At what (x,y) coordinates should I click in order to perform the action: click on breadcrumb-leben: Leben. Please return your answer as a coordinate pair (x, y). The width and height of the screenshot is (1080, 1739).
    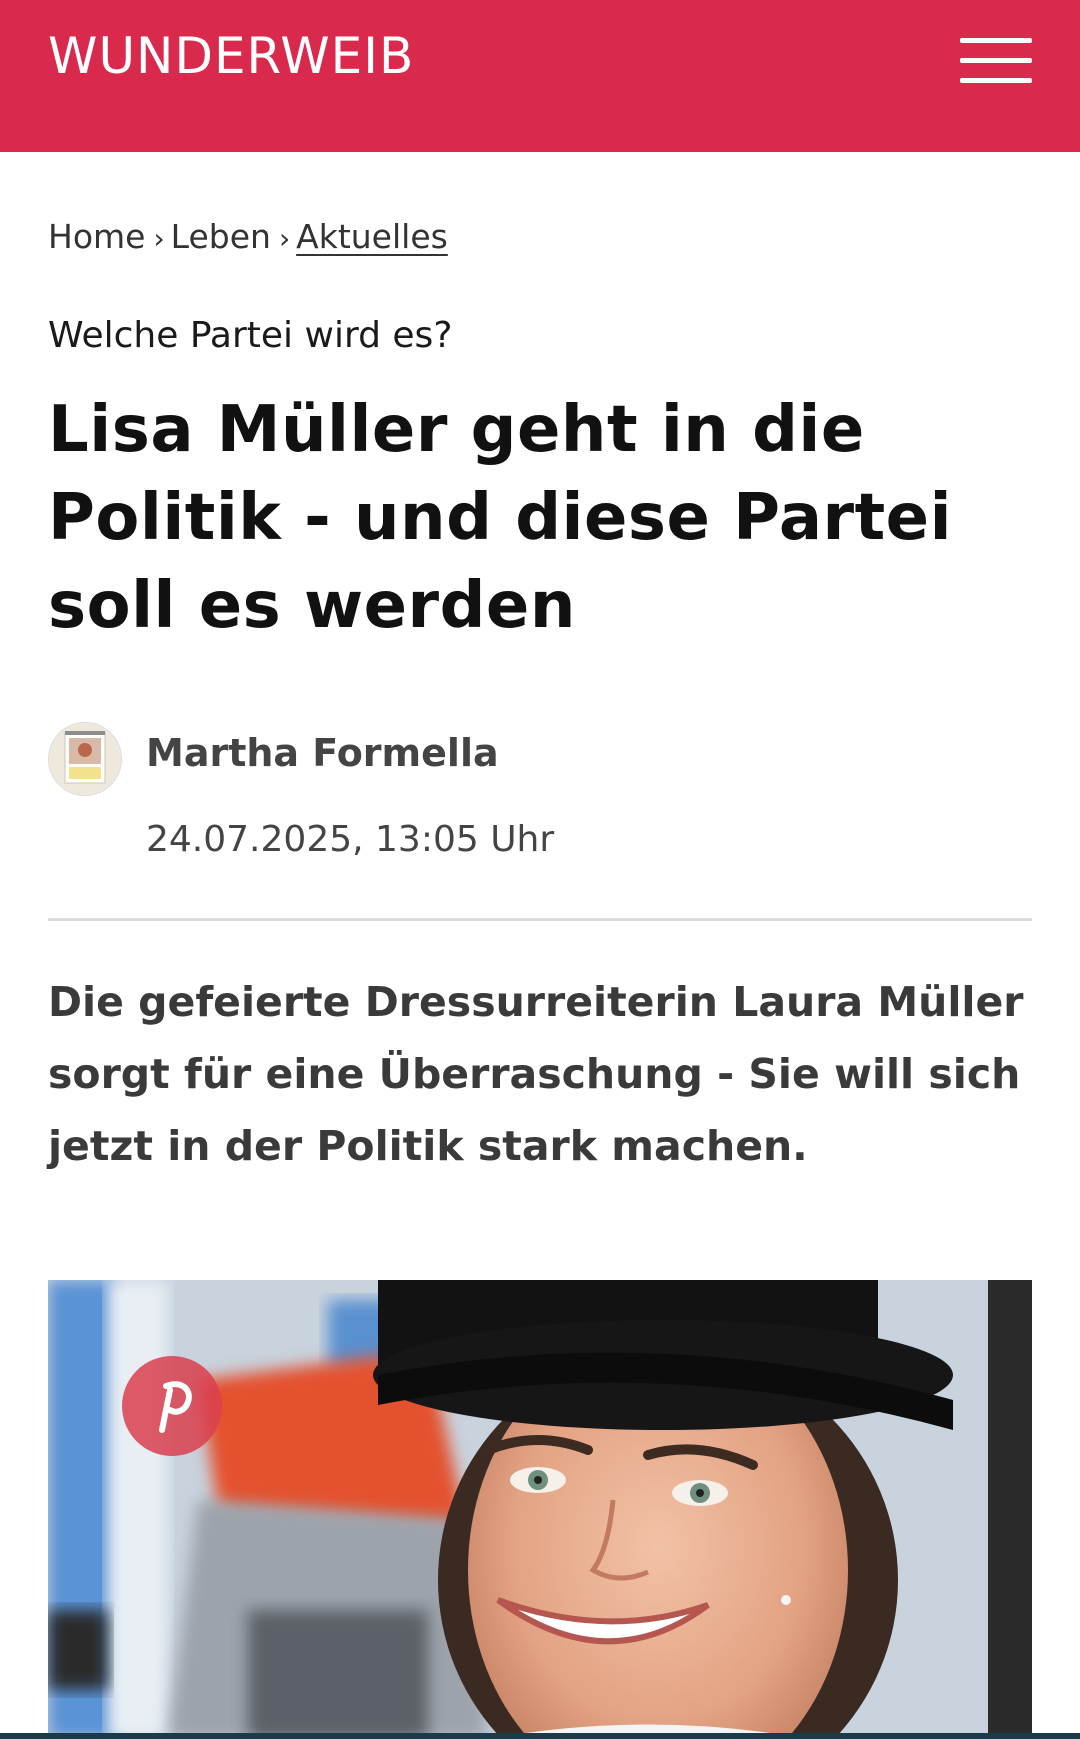
    Looking at the image, I should click on (221, 236).